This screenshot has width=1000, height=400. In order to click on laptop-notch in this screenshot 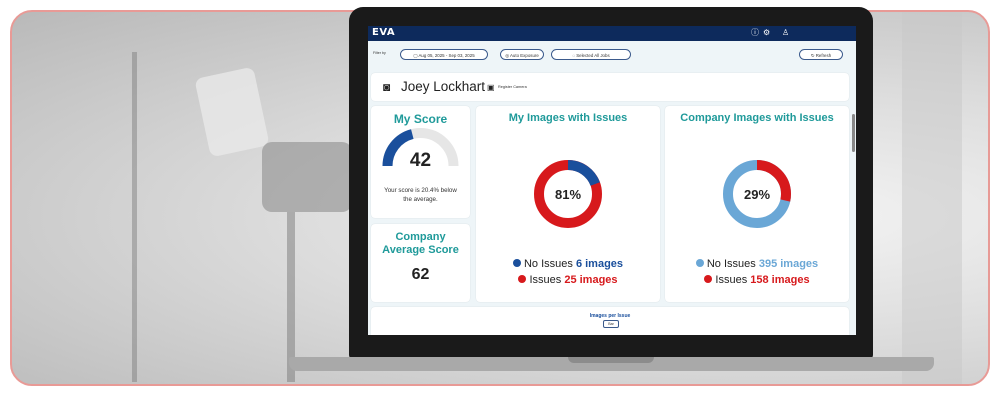, I will do `click(611, 360)`.